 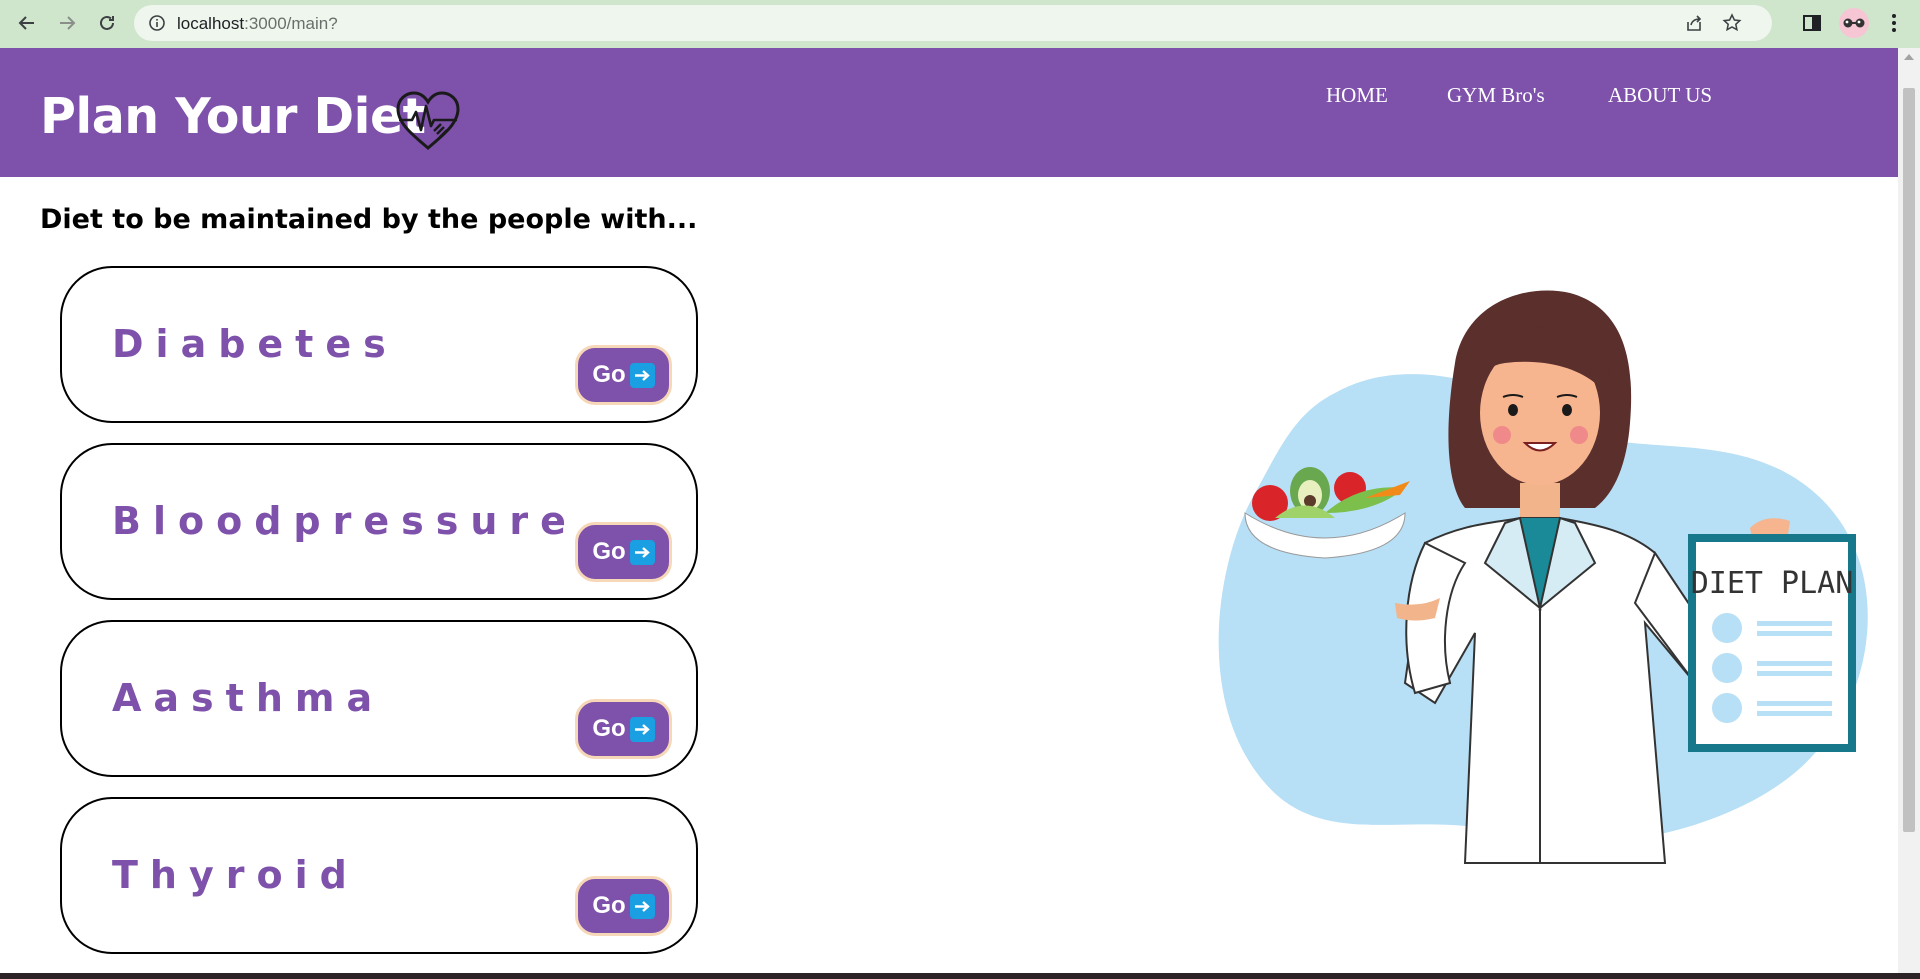 I want to click on scrollbar-thumb, so click(x=1909, y=460).